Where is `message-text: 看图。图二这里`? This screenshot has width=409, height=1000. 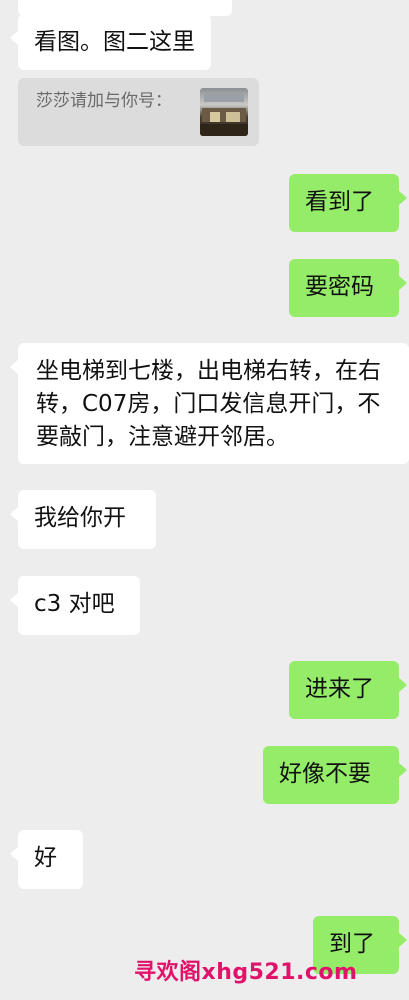
message-text: 看图。图二这里 is located at coordinates (114, 42).